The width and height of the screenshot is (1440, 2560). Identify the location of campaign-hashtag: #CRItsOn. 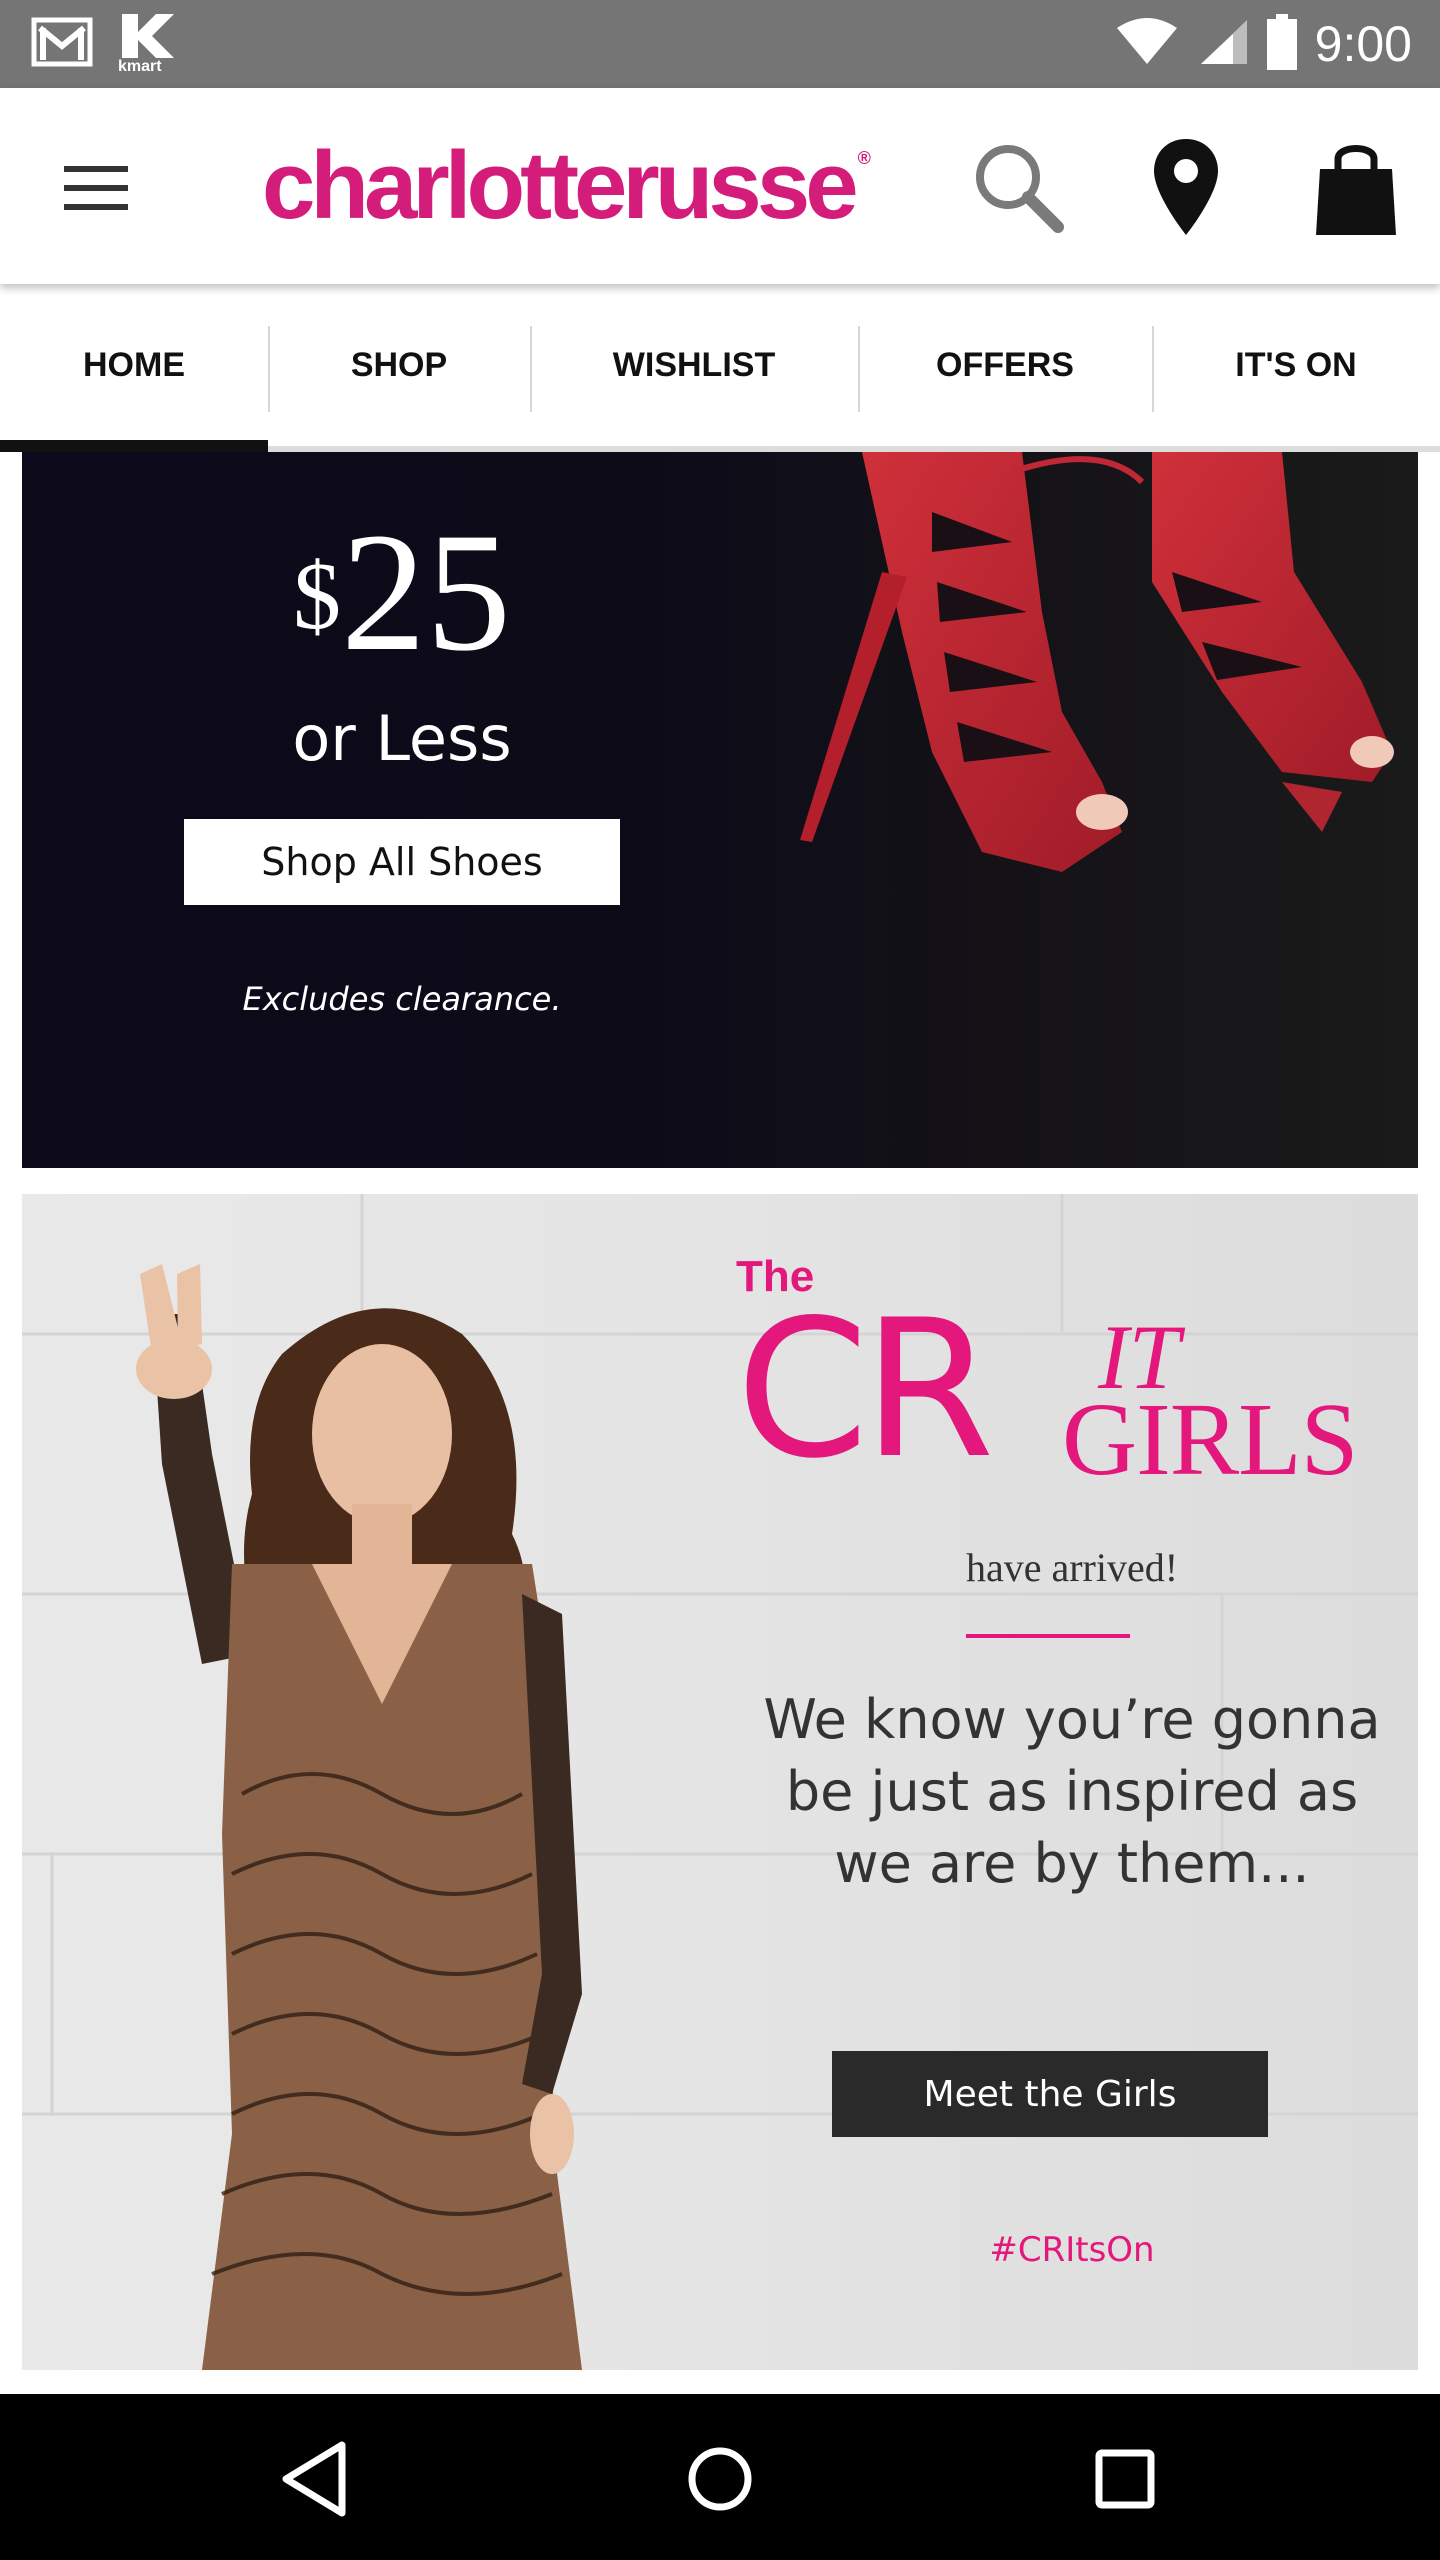
(1072, 2250).